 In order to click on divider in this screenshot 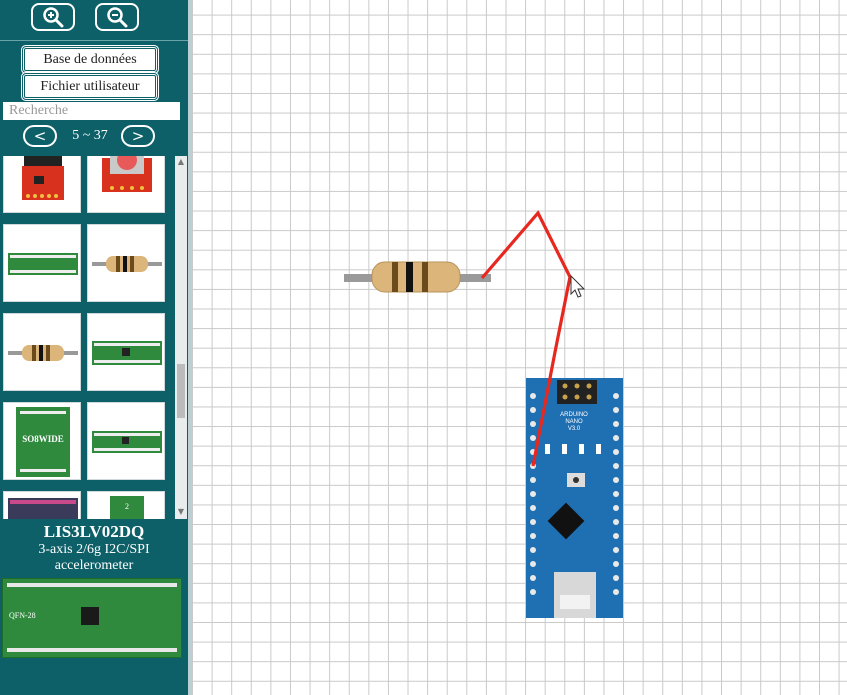, I will do `click(94, 40)`.